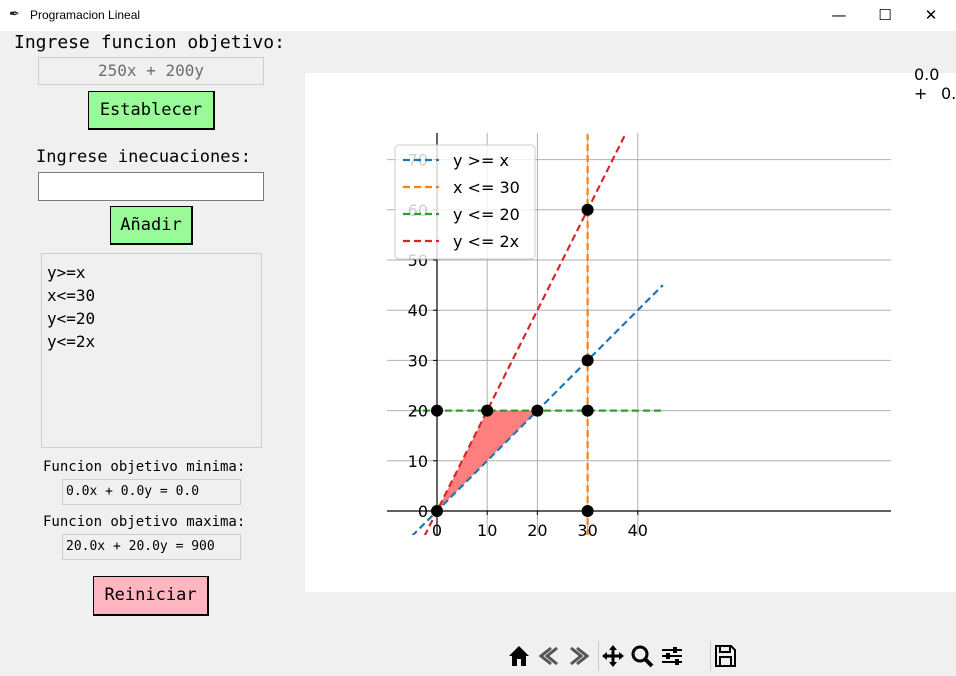 Image resolution: width=956 pixels, height=676 pixels. What do you see at coordinates (418, 411) in the screenshot?
I see `y-tick-label: 20` at bounding box center [418, 411].